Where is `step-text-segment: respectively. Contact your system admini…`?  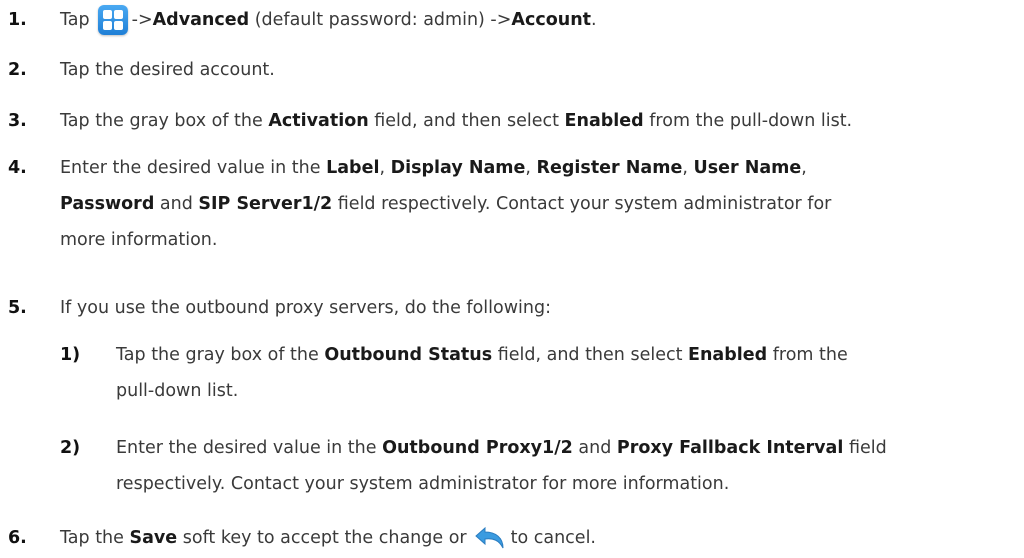 step-text-segment: respectively. Contact your system admini… is located at coordinates (423, 484).